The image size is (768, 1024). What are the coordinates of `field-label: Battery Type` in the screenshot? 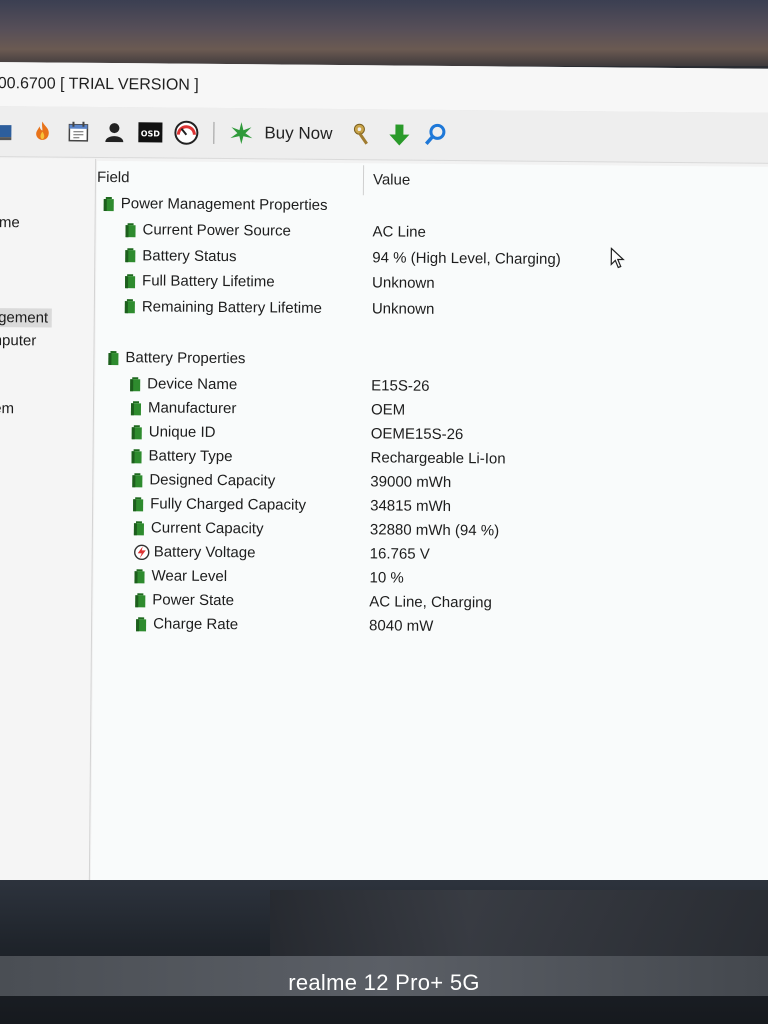 It's located at (190, 456).